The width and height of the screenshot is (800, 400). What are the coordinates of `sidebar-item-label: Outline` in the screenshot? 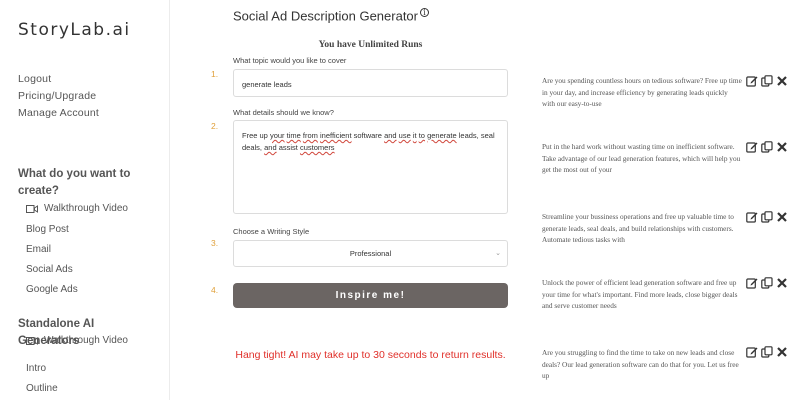 It's located at (42, 388).